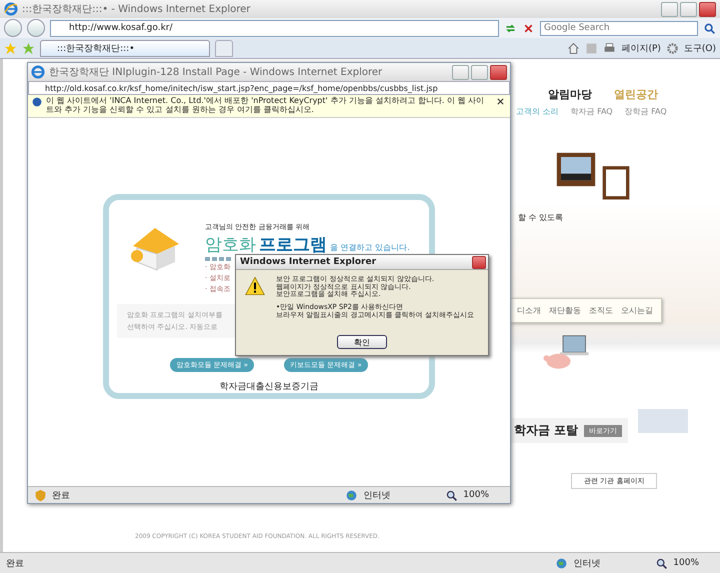  I want to click on footer-text: 학자금대출신용보증기금, so click(269, 386).